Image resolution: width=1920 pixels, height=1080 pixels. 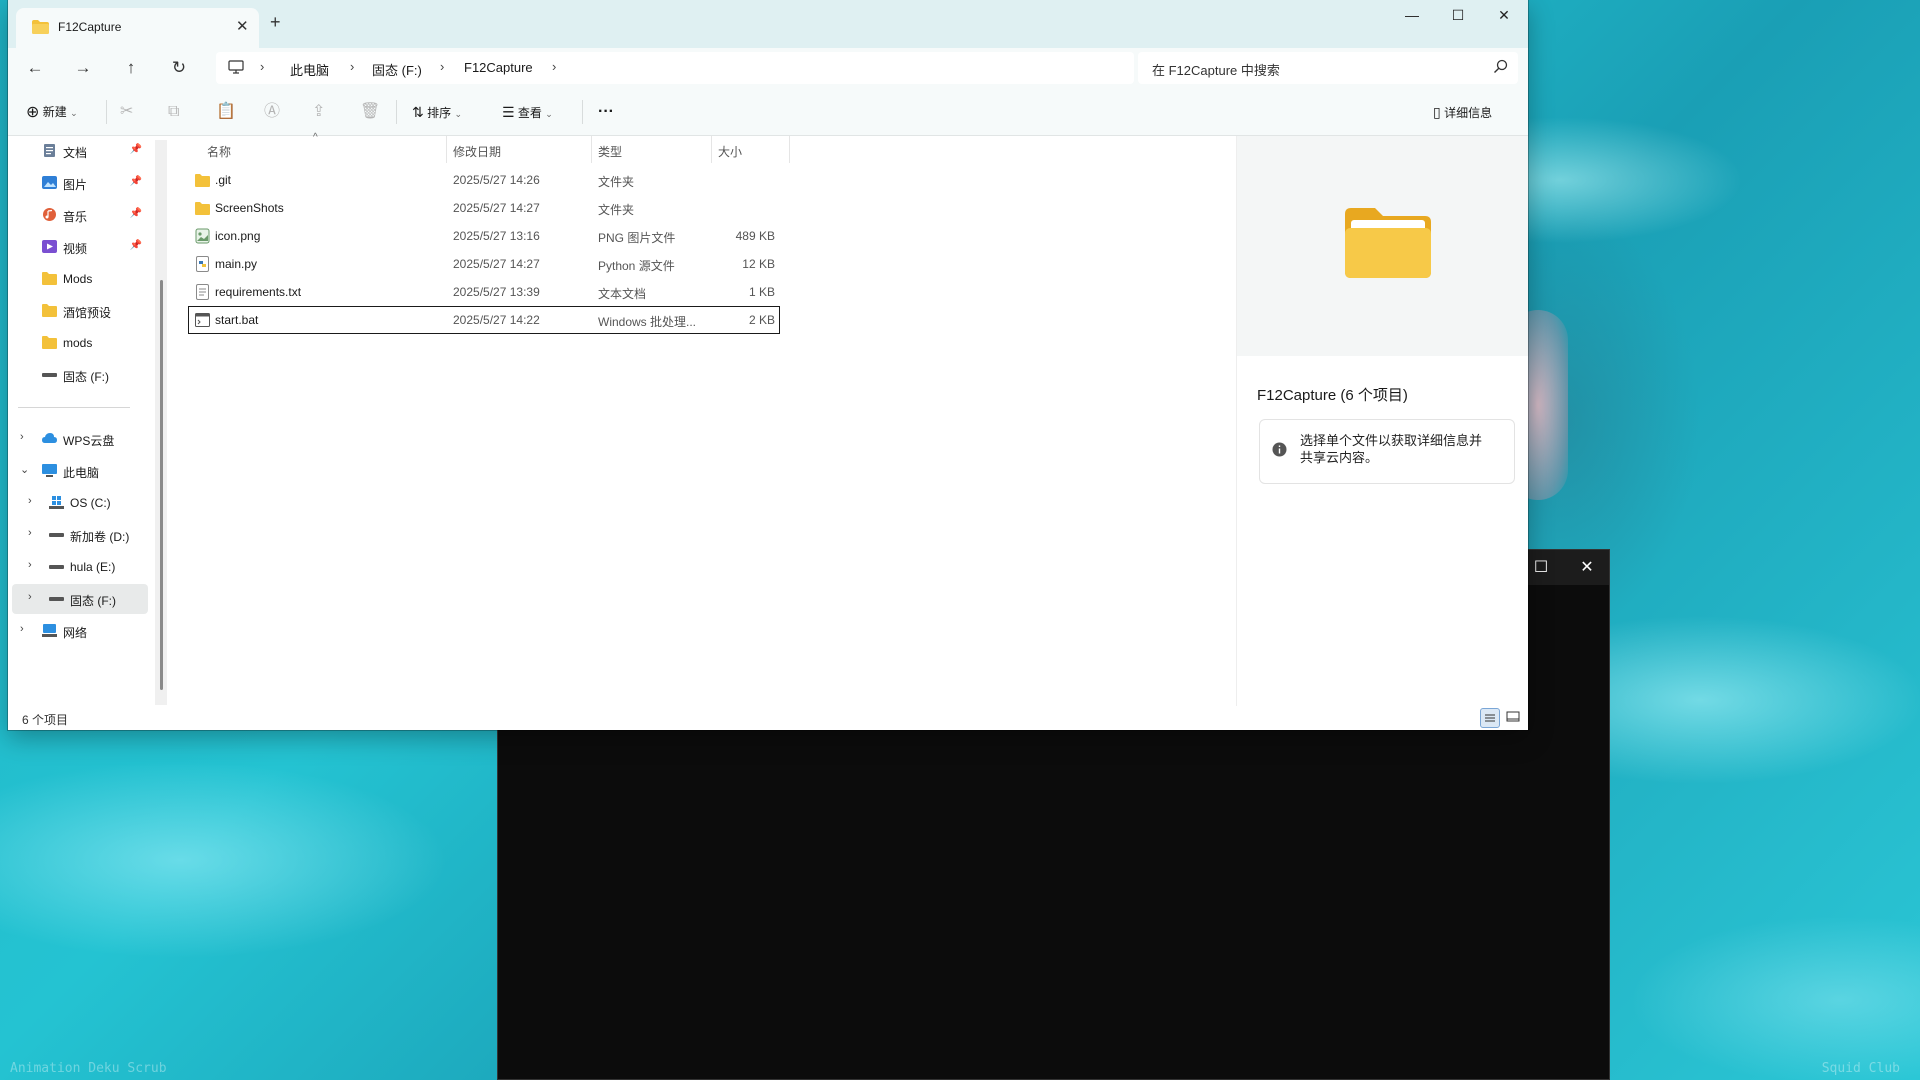 What do you see at coordinates (226, 112) in the screenshot?
I see `paste-icon: 📋` at bounding box center [226, 112].